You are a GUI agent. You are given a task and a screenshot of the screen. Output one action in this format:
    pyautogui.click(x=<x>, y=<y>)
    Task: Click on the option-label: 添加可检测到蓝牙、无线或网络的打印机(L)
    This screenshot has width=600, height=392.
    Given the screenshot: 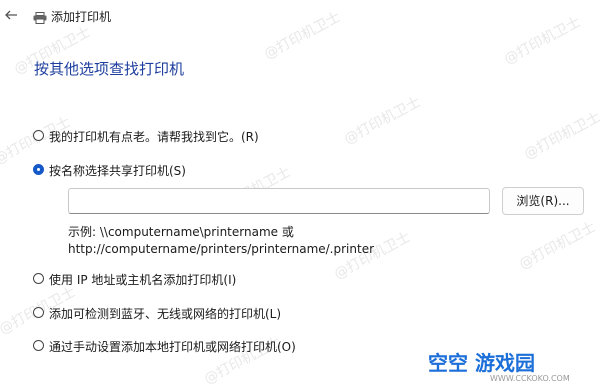 What is the action you would take?
    pyautogui.click(x=165, y=314)
    